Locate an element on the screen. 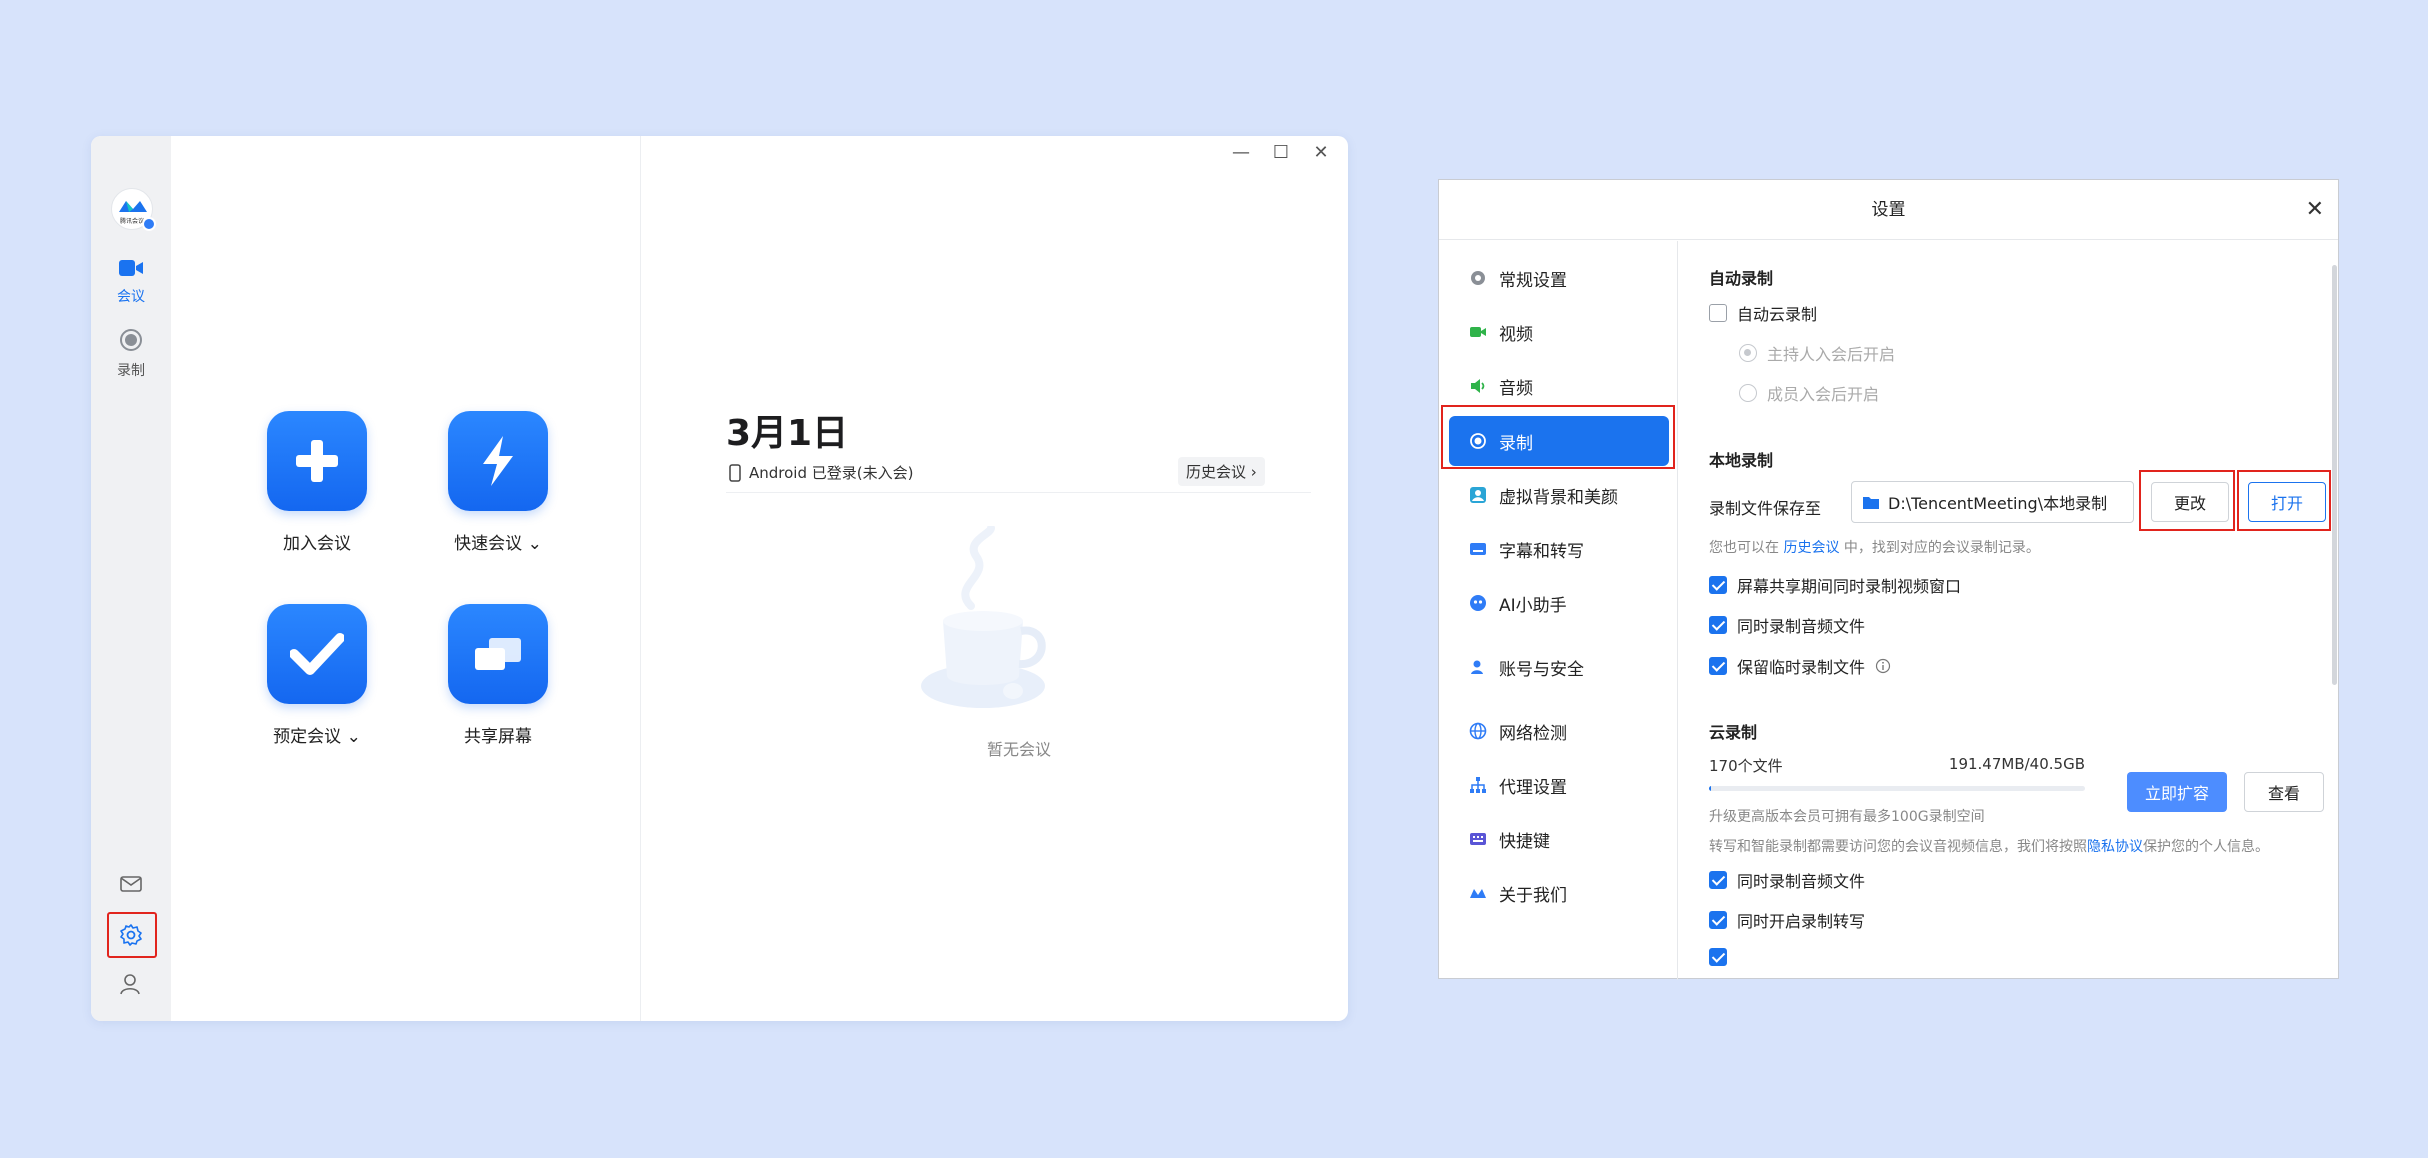 The width and height of the screenshot is (2428, 1158). nav-item-label: 音频 is located at coordinates (1516, 388).